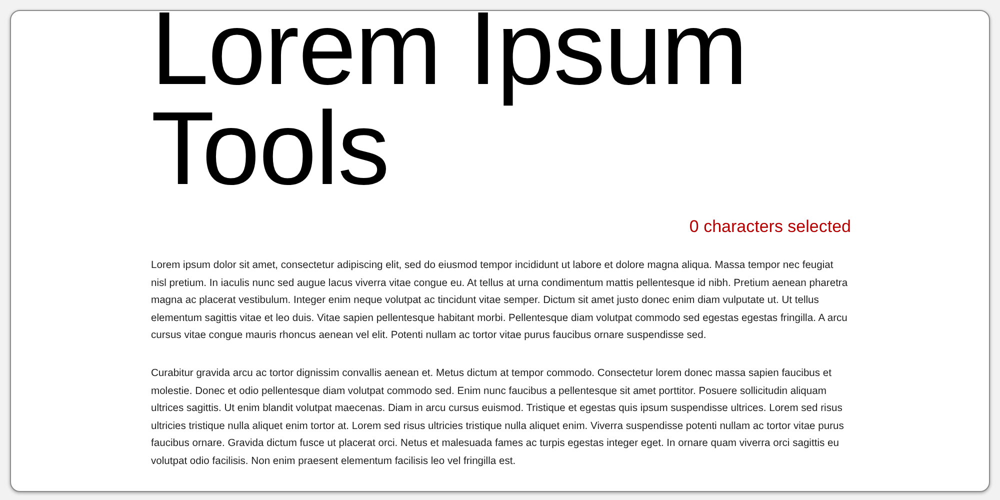 This screenshot has width=1000, height=500. Describe the element at coordinates (500, 301) in the screenshot. I see `lorem-paragraph: Lorem ipsum dolor sit amet, consectetur adipiscing elit, sed do eiusmod tempor incididunt ut labore et dolore magna aliqua. Massa tempor nec feugiat nisl pretium. In iaculis nunc sed augue lacus viverra vitae congue eu. At tellus at urna condimentum mattis pellentesque id nibh. Pretium aenean pharetra magna ac placerat vestibulum. Integer enim neque volutpat ac tincidunt vitae semper. Dictum sit amet justo donec enim diam vulputate ut. Ut tellus elementum sagittis vitae et leo duis. Vitae sapien pellentesque habitant morbi. Pellentesque diam volutpat commodo sed egestas egestas fringilla. A arcu cursus vitae congue mauris rhoncus aenean vel elit. Potenti nullam ac tortor vitae purus faucibus ornare suspendisse sed.` at that location.